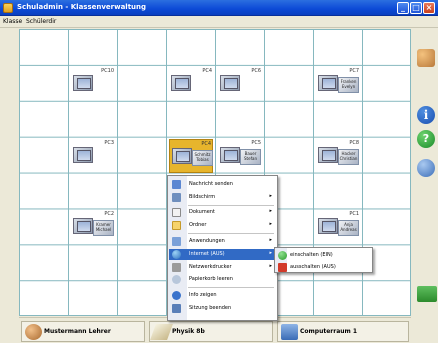 This screenshot has width=438, height=343. Describe the element at coordinates (8, 8) in the screenshot. I see `app-icon` at that location.